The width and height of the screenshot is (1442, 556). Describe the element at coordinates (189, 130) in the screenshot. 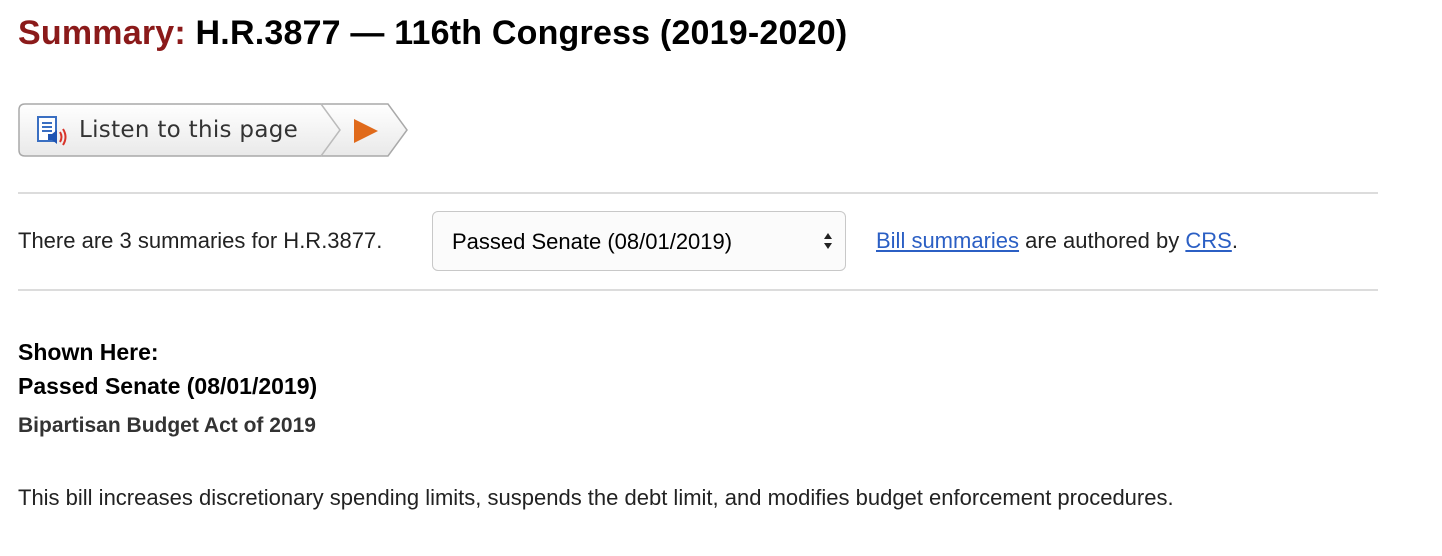

I see `listen-label: Listen to this page` at that location.